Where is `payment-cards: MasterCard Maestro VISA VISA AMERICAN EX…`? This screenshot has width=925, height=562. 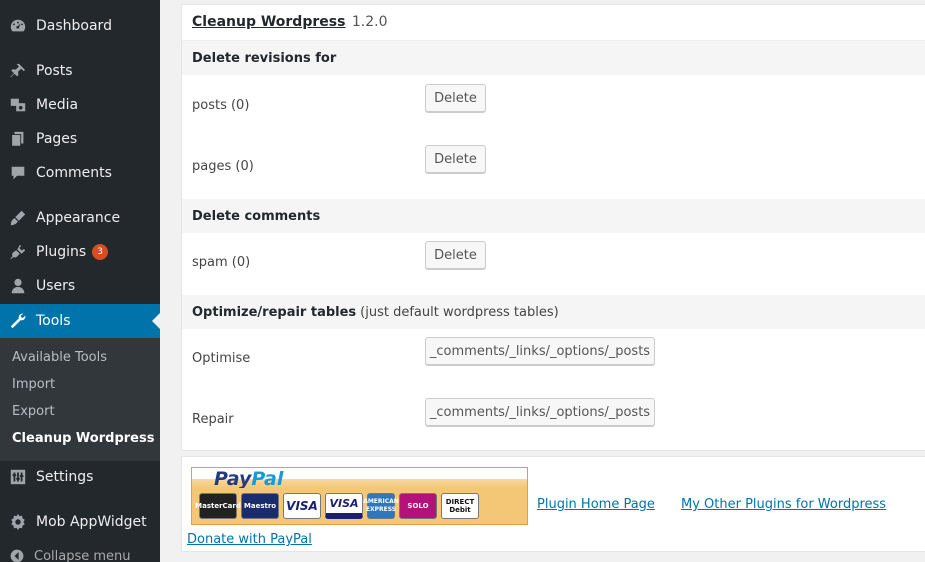 payment-cards: MasterCard Maestro VISA VISA AMERICAN EX… is located at coordinates (359, 506).